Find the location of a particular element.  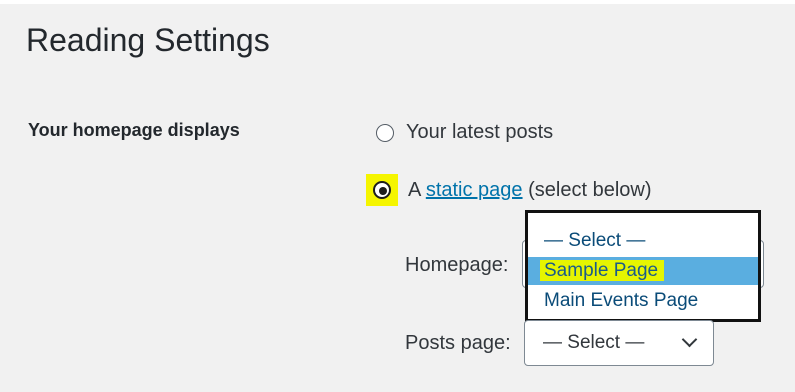

posts-page-select: — Select — is located at coordinates (619, 343).